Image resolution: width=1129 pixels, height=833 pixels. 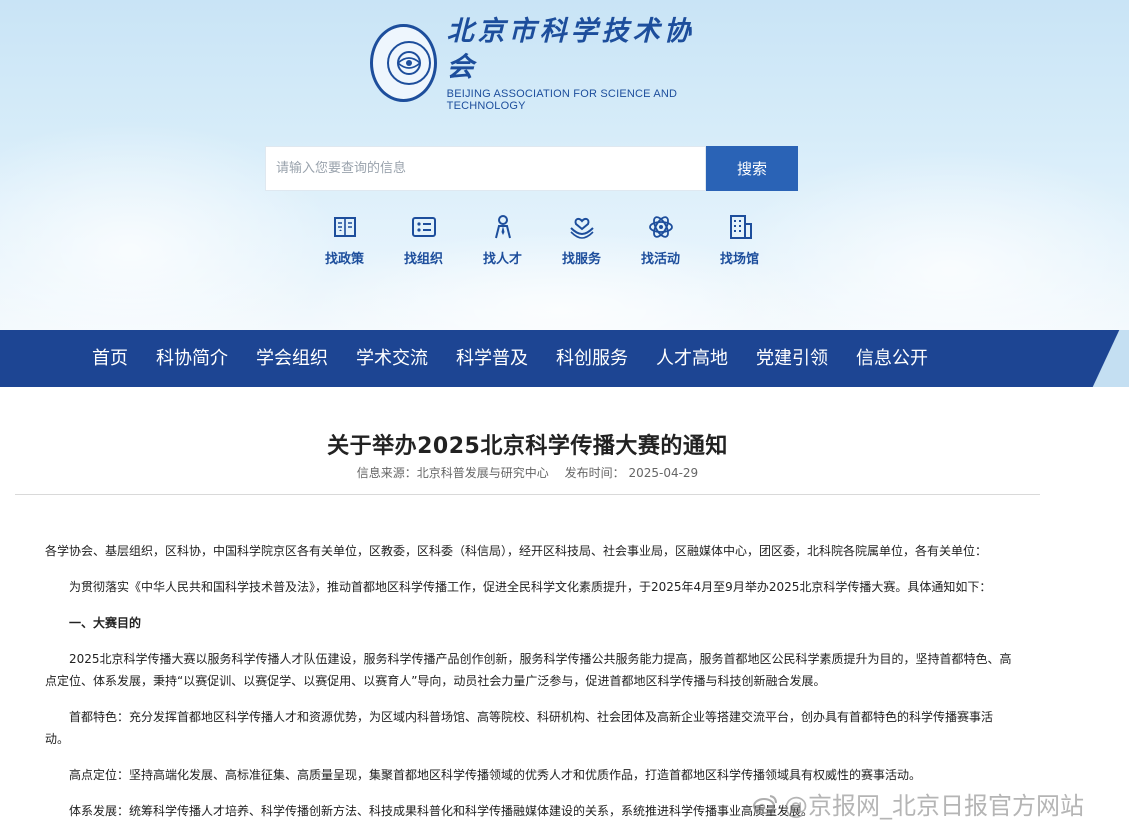 I want to click on quick-links: 找政策 找组织 找人才 找服务 找活动 找场馆, so click(x=542, y=239).